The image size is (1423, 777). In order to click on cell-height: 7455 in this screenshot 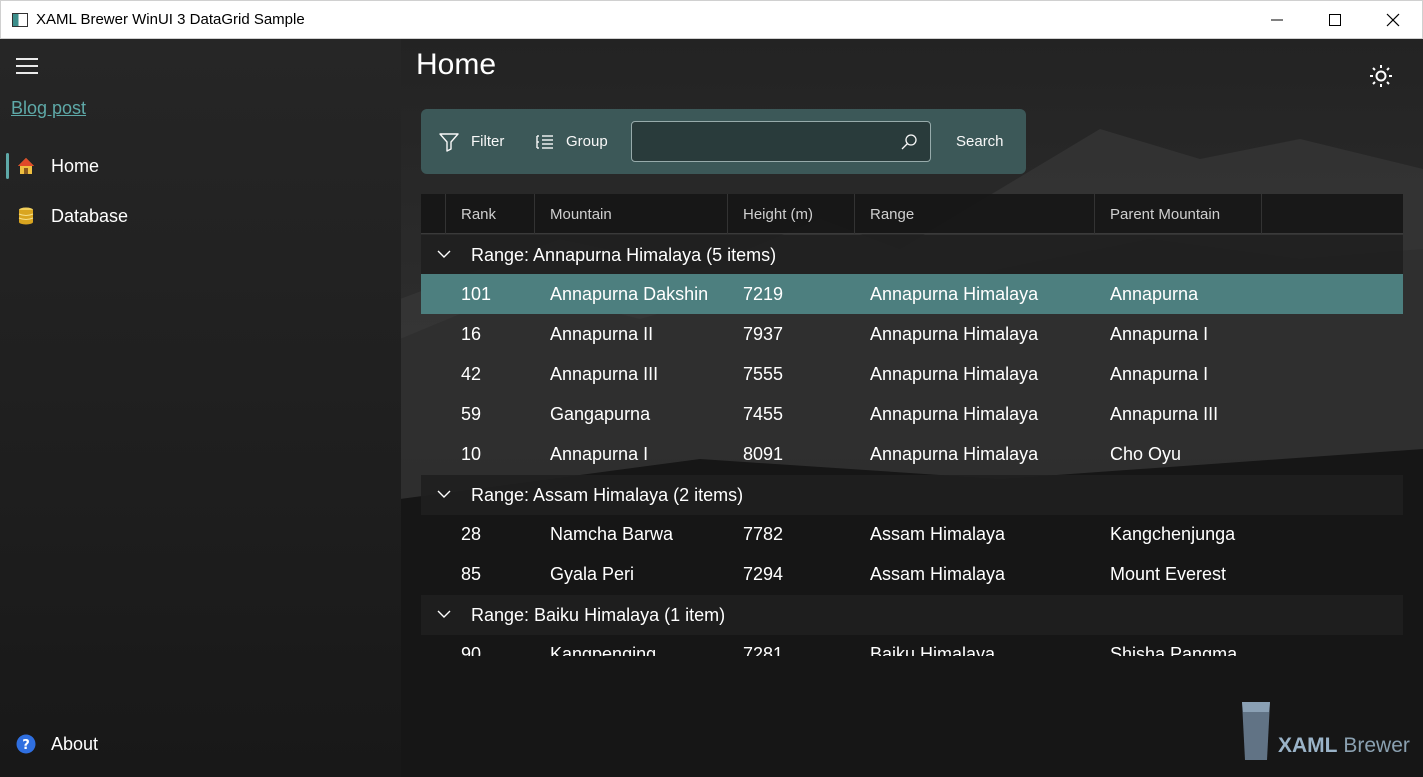, I will do `click(763, 414)`.